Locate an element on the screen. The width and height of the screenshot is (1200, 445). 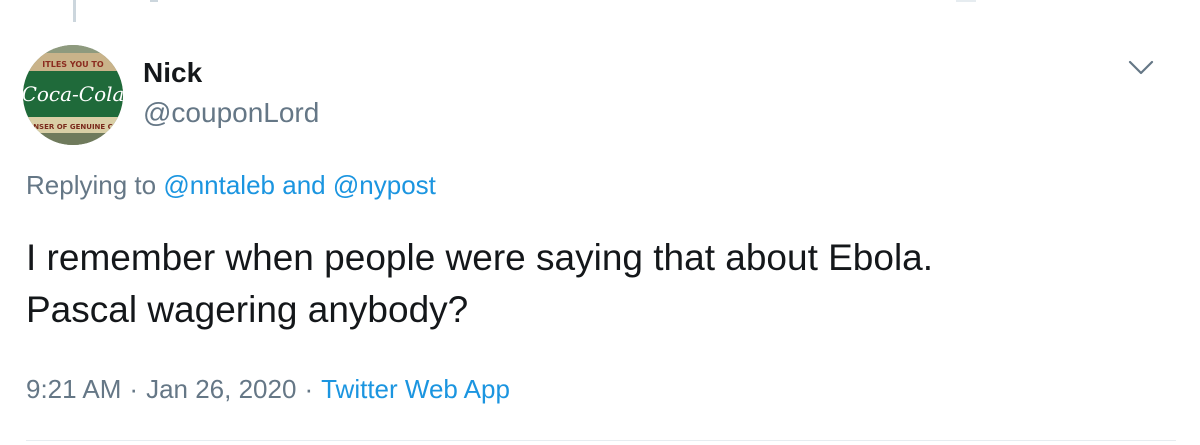
tweet-text-line: Pascal wagering anybody? is located at coordinates (247, 309).